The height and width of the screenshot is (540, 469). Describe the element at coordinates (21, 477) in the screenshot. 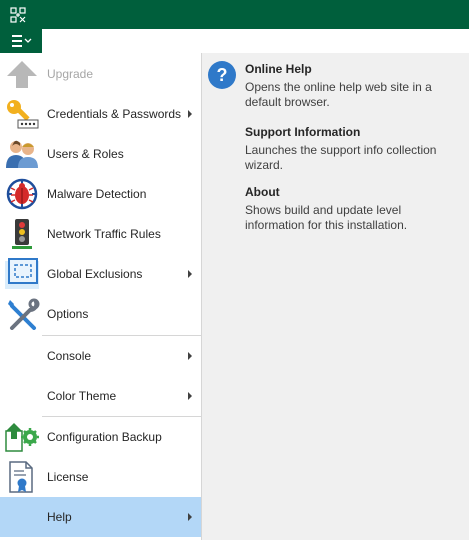

I see `license-icon` at that location.